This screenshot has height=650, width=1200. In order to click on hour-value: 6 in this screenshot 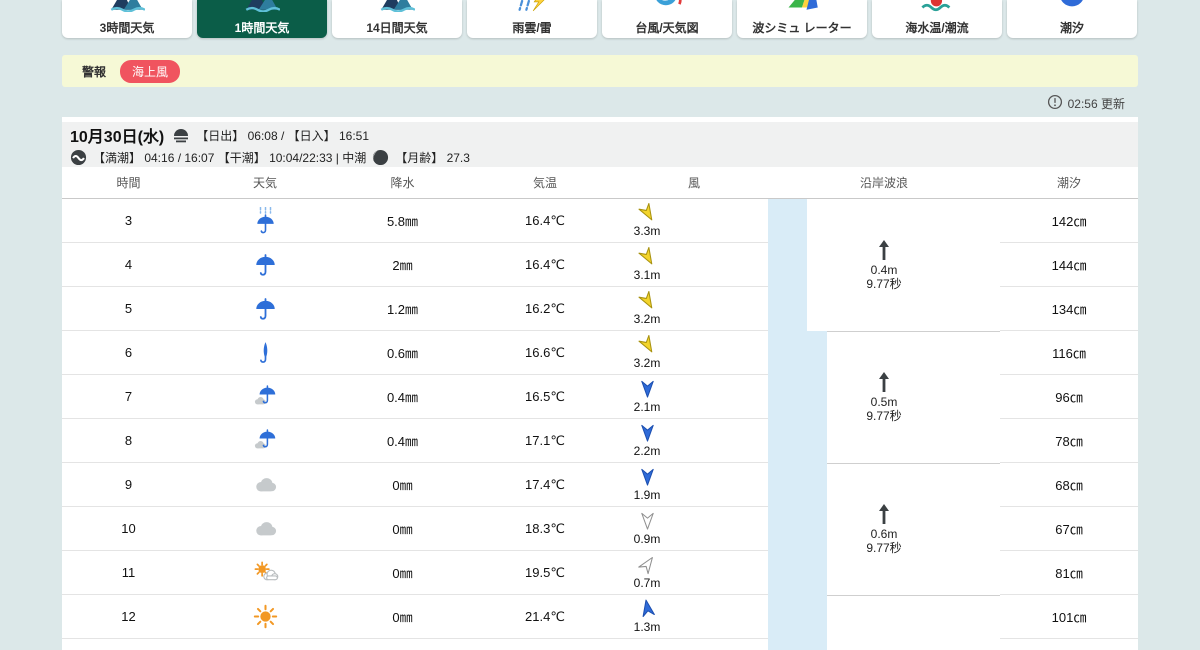, I will do `click(128, 353)`.